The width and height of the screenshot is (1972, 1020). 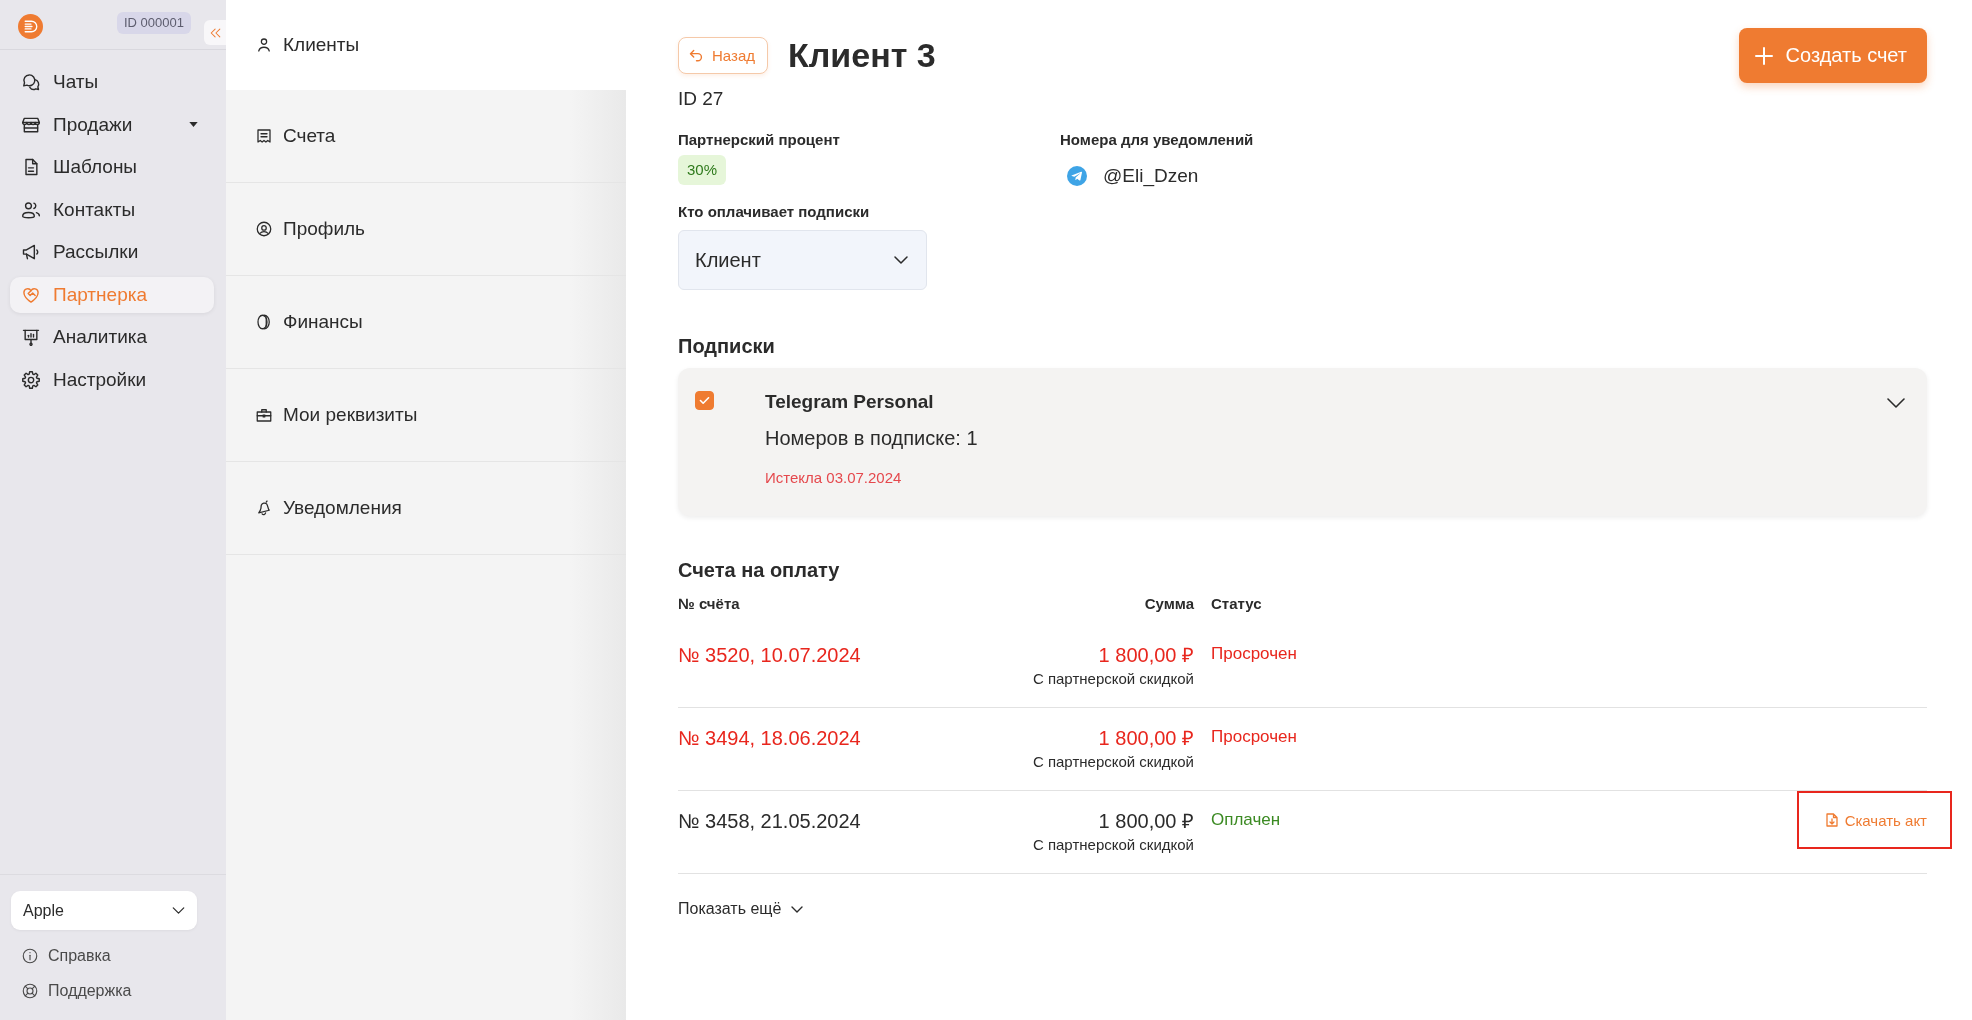 I want to click on return-arrow-icon, so click(x=696, y=55).